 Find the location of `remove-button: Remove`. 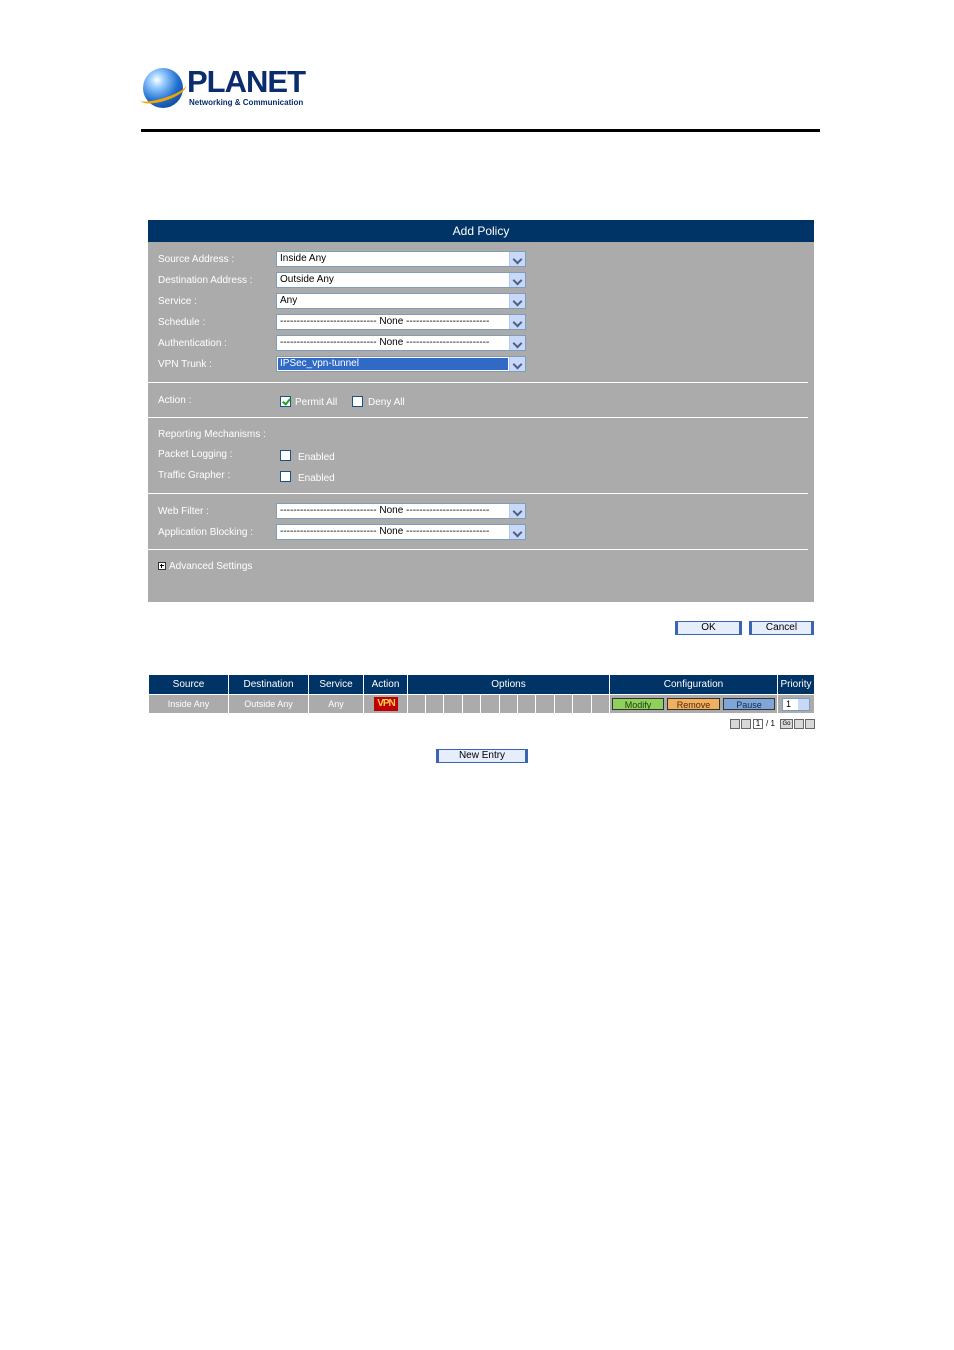

remove-button: Remove is located at coordinates (693, 704).